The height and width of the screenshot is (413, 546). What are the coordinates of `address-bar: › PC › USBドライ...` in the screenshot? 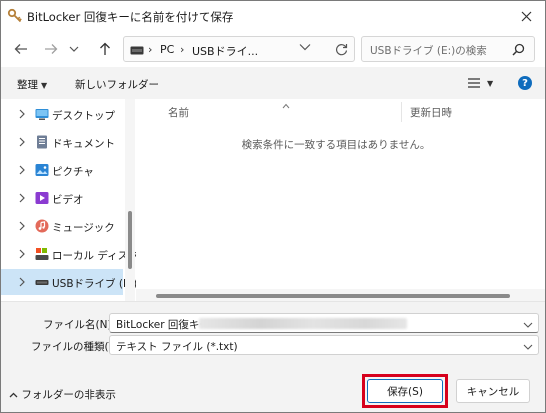 It's located at (239, 49).